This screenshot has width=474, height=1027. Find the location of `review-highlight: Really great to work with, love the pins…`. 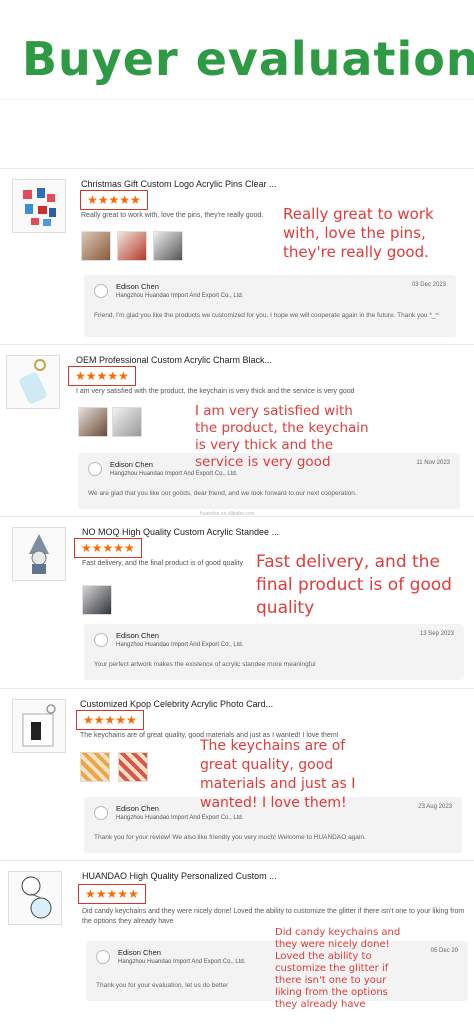

review-highlight: Really great to work with, love the pins… is located at coordinates (358, 233).